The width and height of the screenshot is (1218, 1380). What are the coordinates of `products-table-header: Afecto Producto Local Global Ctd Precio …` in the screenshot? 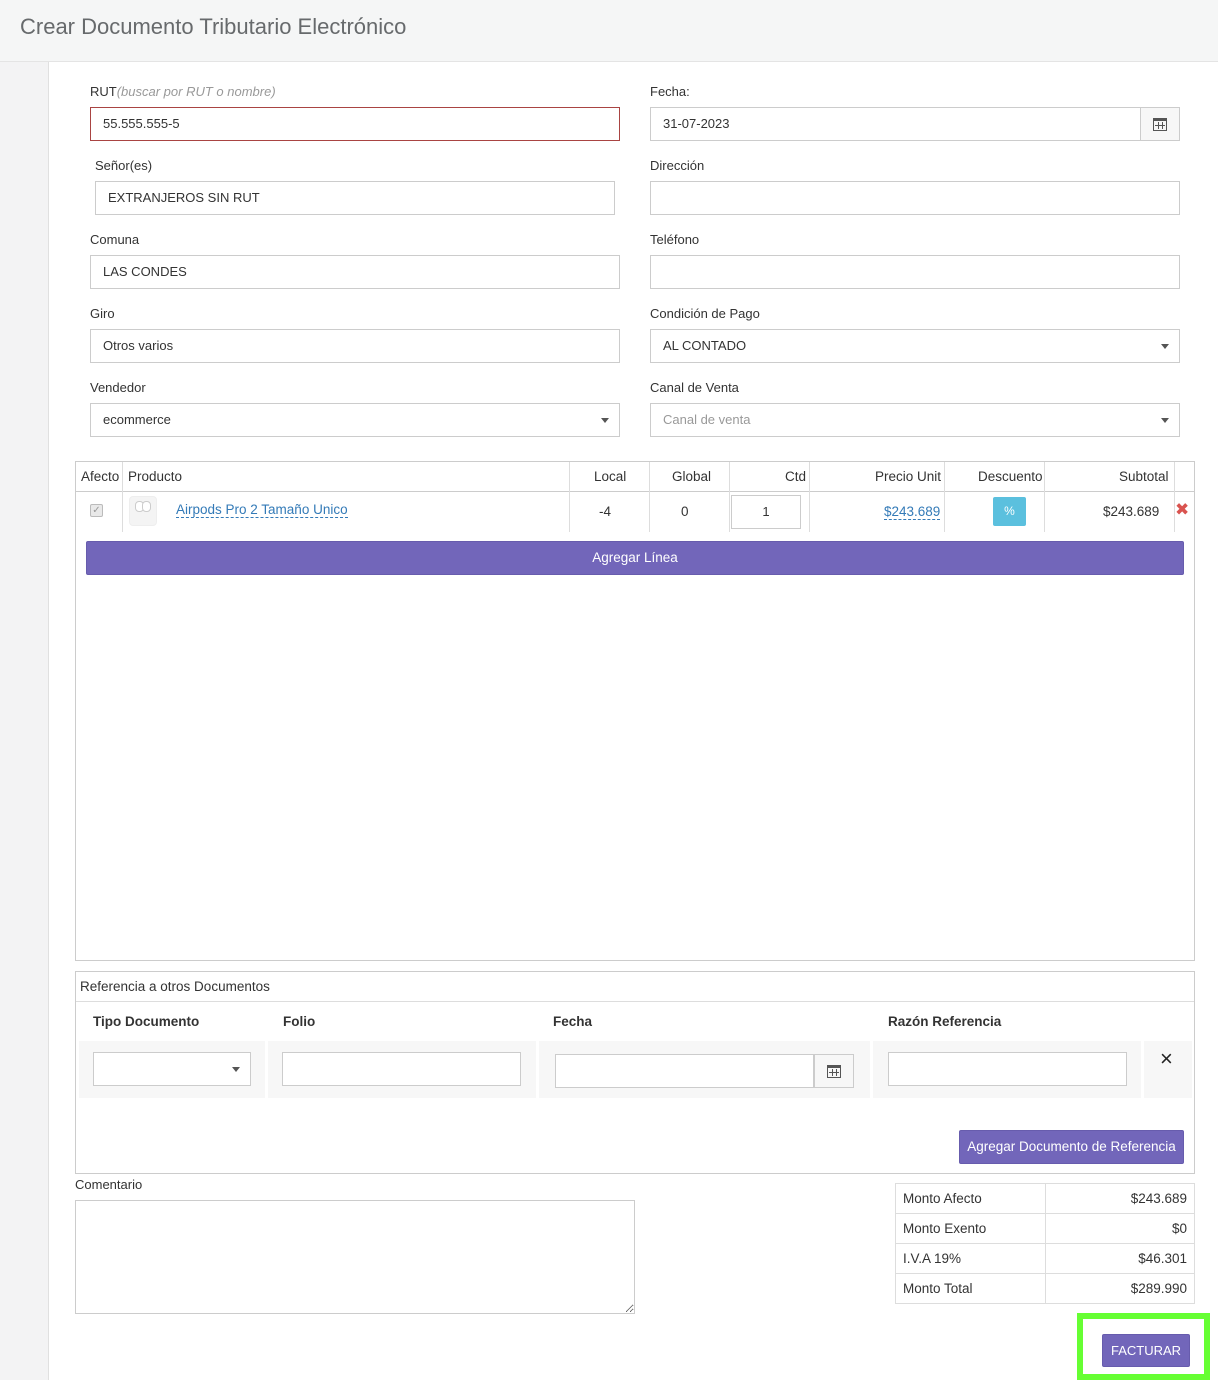 It's located at (635, 477).